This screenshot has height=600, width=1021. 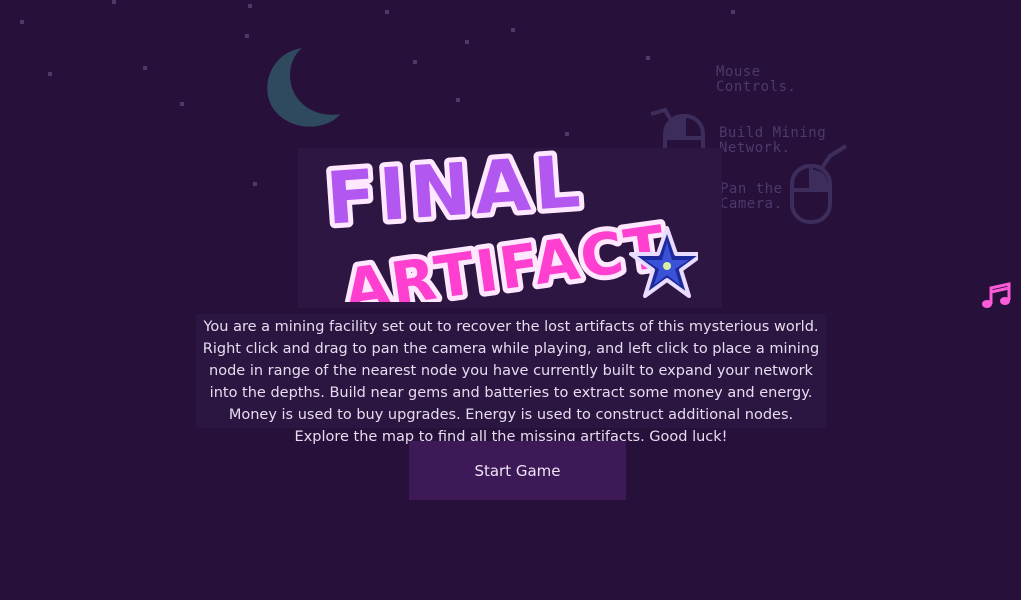 I want to click on crescent-moon-icon, so click(x=303, y=87).